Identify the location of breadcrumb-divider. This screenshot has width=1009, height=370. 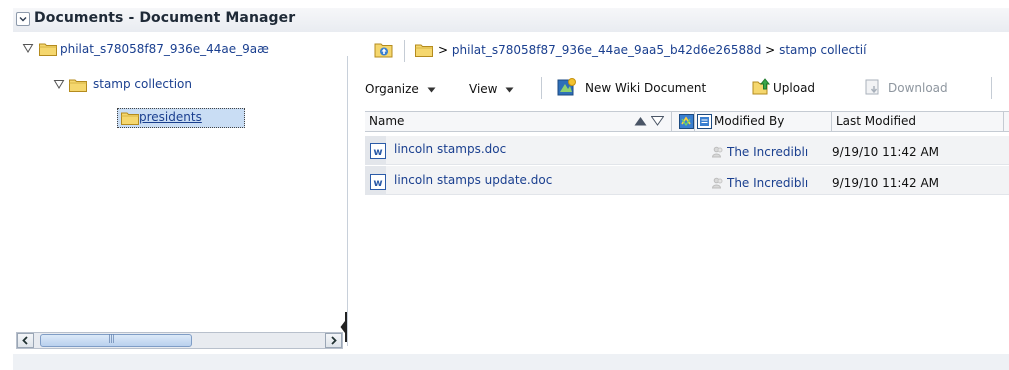
(404, 51).